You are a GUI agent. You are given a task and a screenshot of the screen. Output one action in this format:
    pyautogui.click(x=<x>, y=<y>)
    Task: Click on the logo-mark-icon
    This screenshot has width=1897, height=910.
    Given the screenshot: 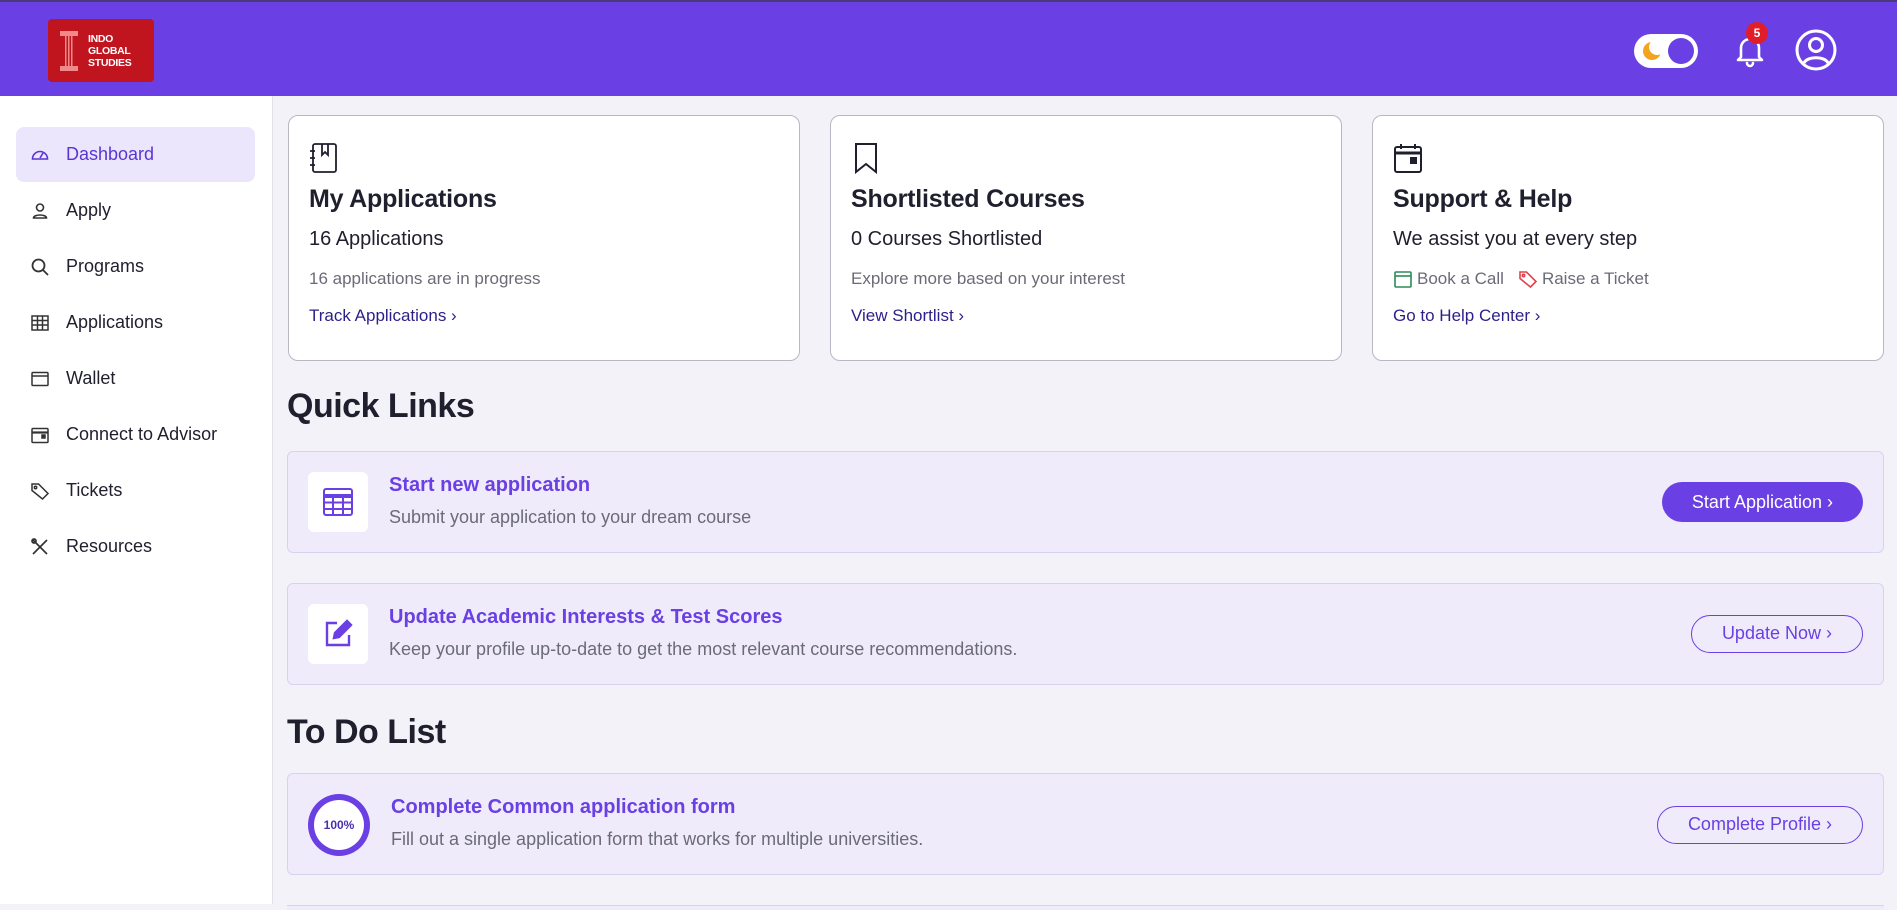 What is the action you would take?
    pyautogui.click(x=69, y=50)
    